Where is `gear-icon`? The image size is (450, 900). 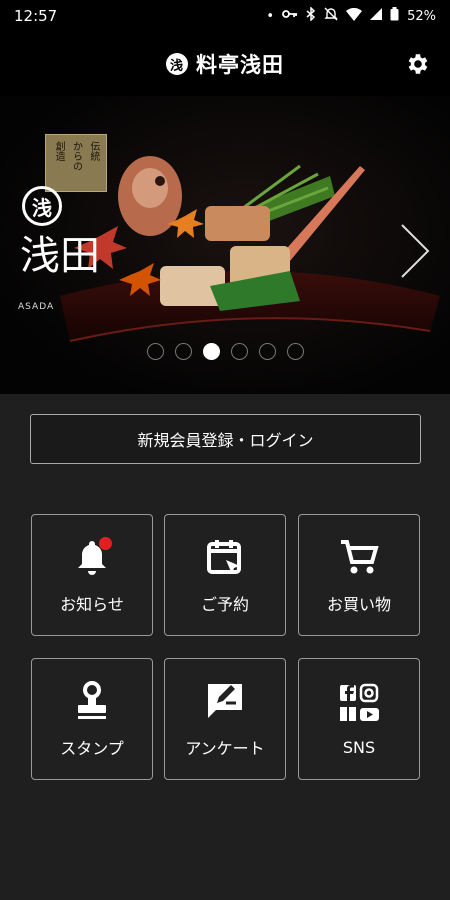 gear-icon is located at coordinates (418, 64).